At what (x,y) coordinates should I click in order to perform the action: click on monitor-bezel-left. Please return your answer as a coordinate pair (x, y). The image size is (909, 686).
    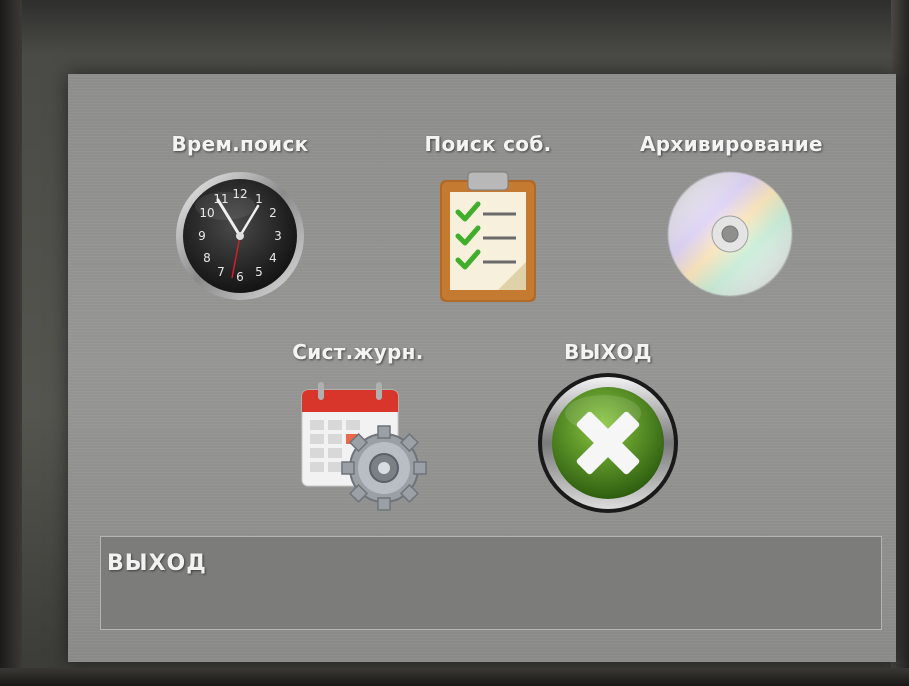
    Looking at the image, I should click on (11, 343).